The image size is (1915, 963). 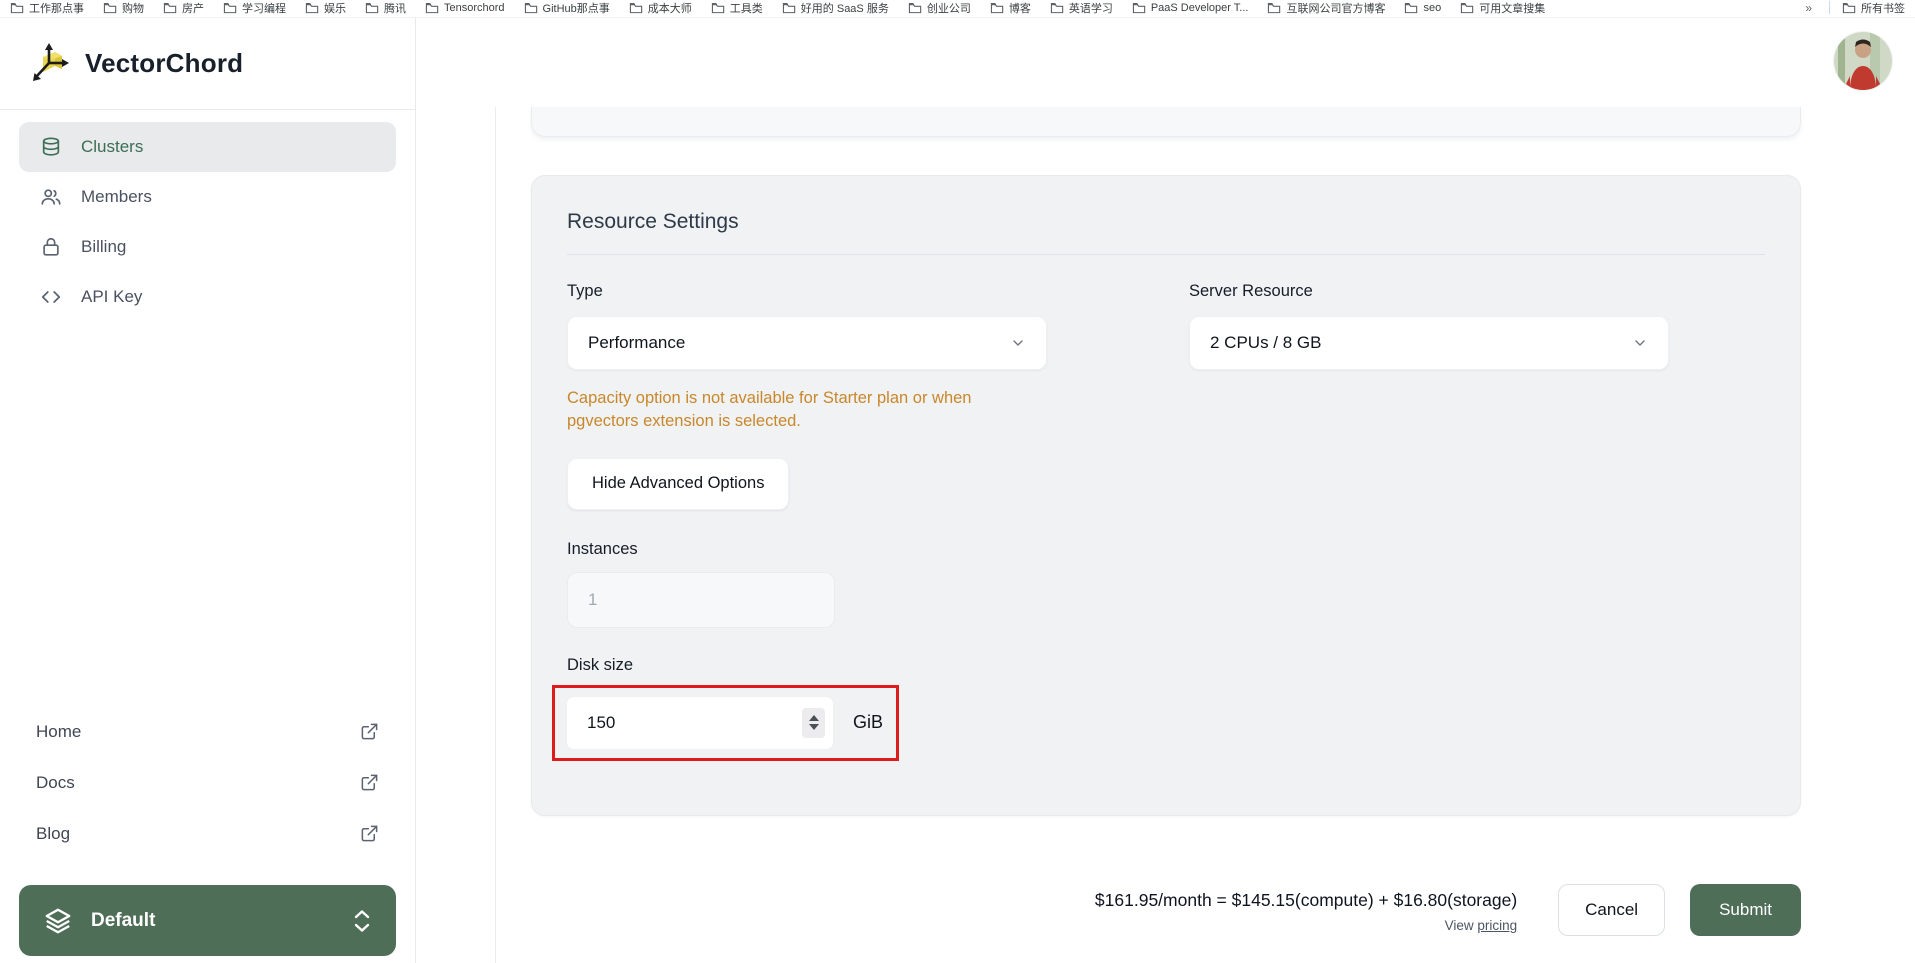 What do you see at coordinates (465, 8) in the screenshot?
I see `bookmark-item: Tensorchord` at bounding box center [465, 8].